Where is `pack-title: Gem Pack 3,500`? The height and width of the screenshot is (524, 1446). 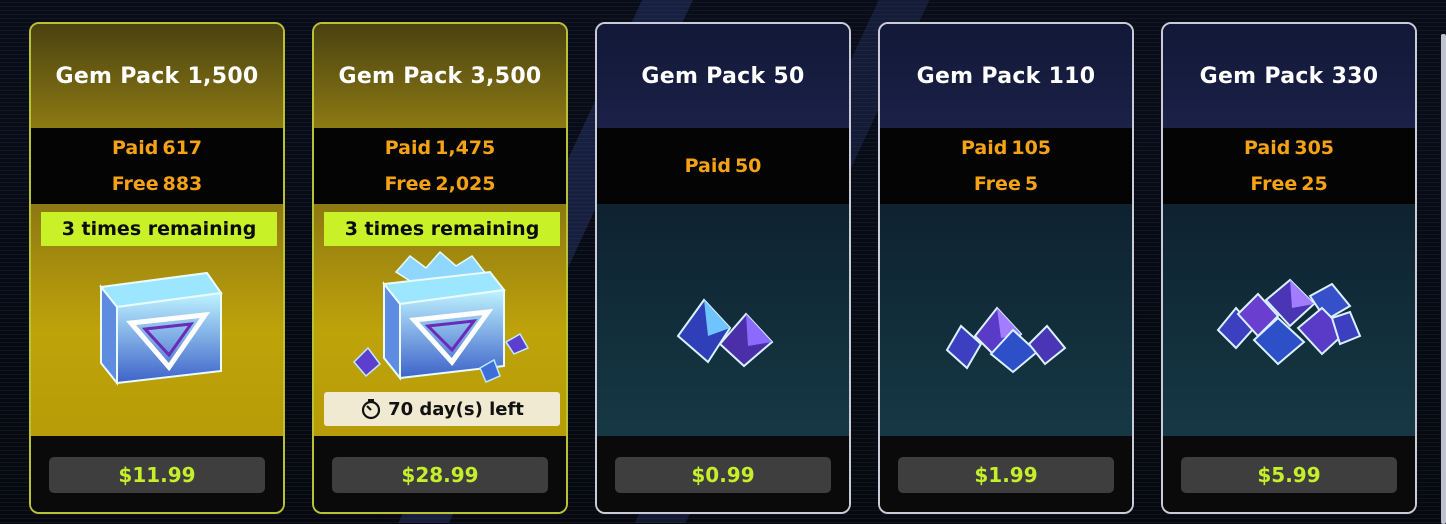
pack-title: Gem Pack 3,500 is located at coordinates (440, 76).